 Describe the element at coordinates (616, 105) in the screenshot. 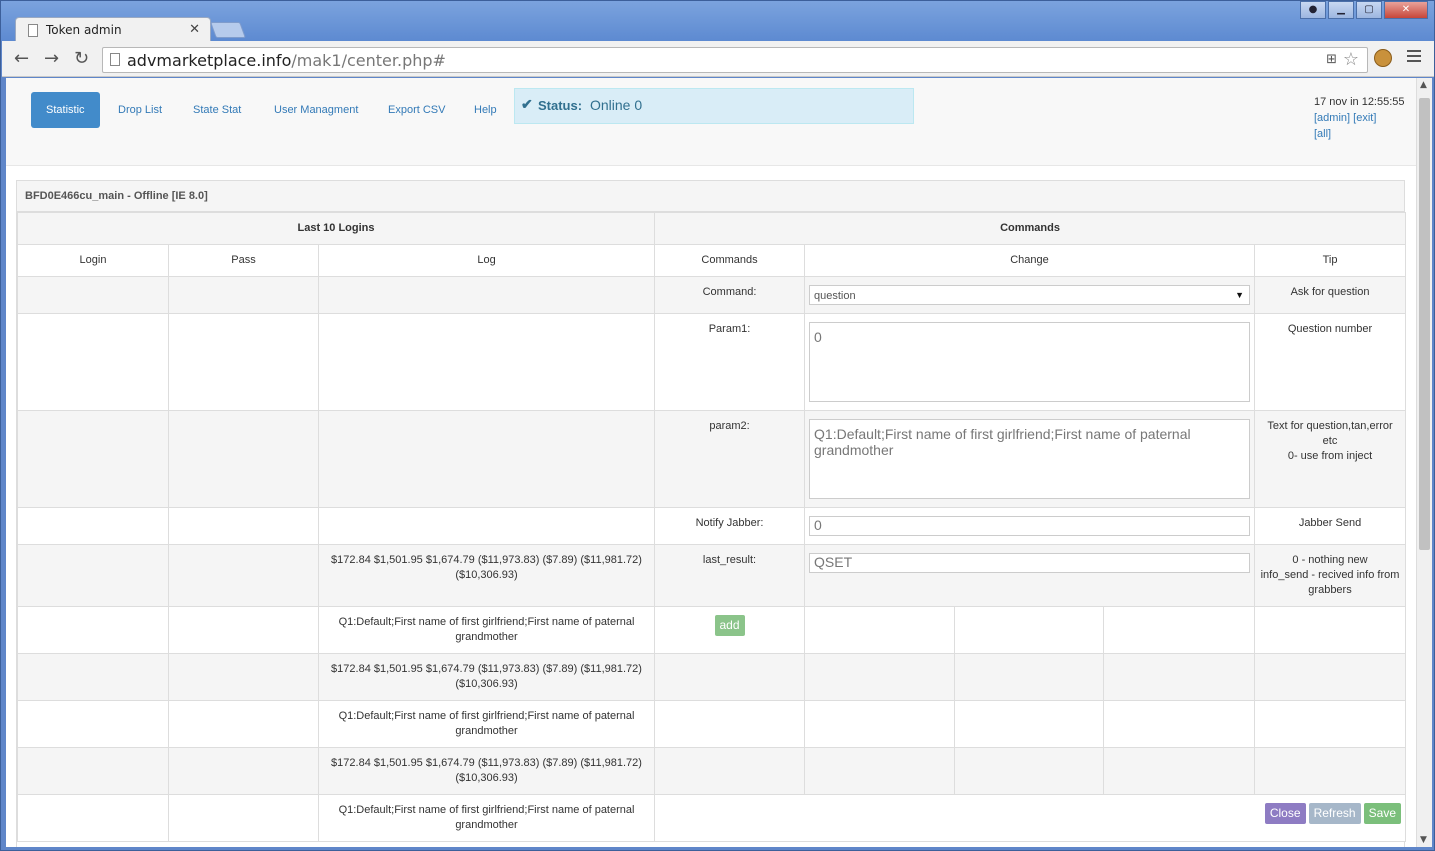

I see `status-value: Online 0` at that location.